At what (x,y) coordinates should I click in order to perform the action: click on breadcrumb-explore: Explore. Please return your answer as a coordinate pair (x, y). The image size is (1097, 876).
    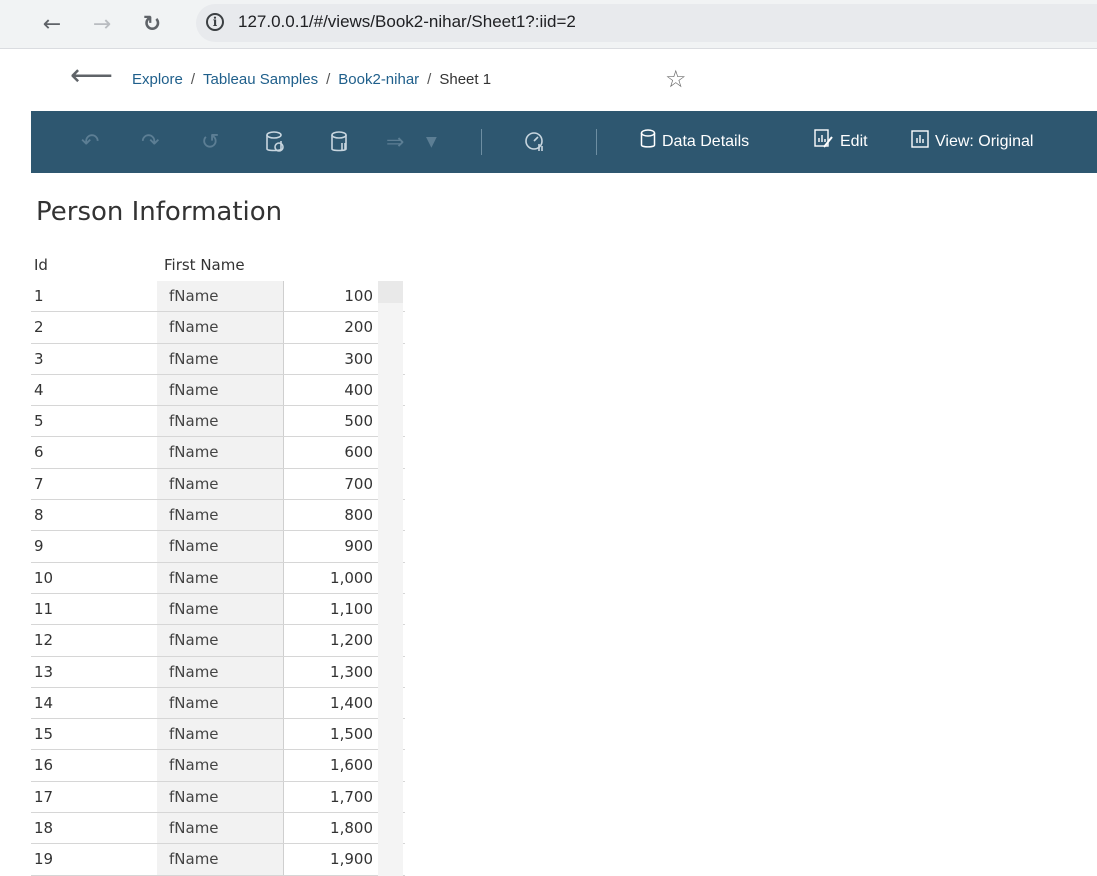
    Looking at the image, I should click on (157, 79).